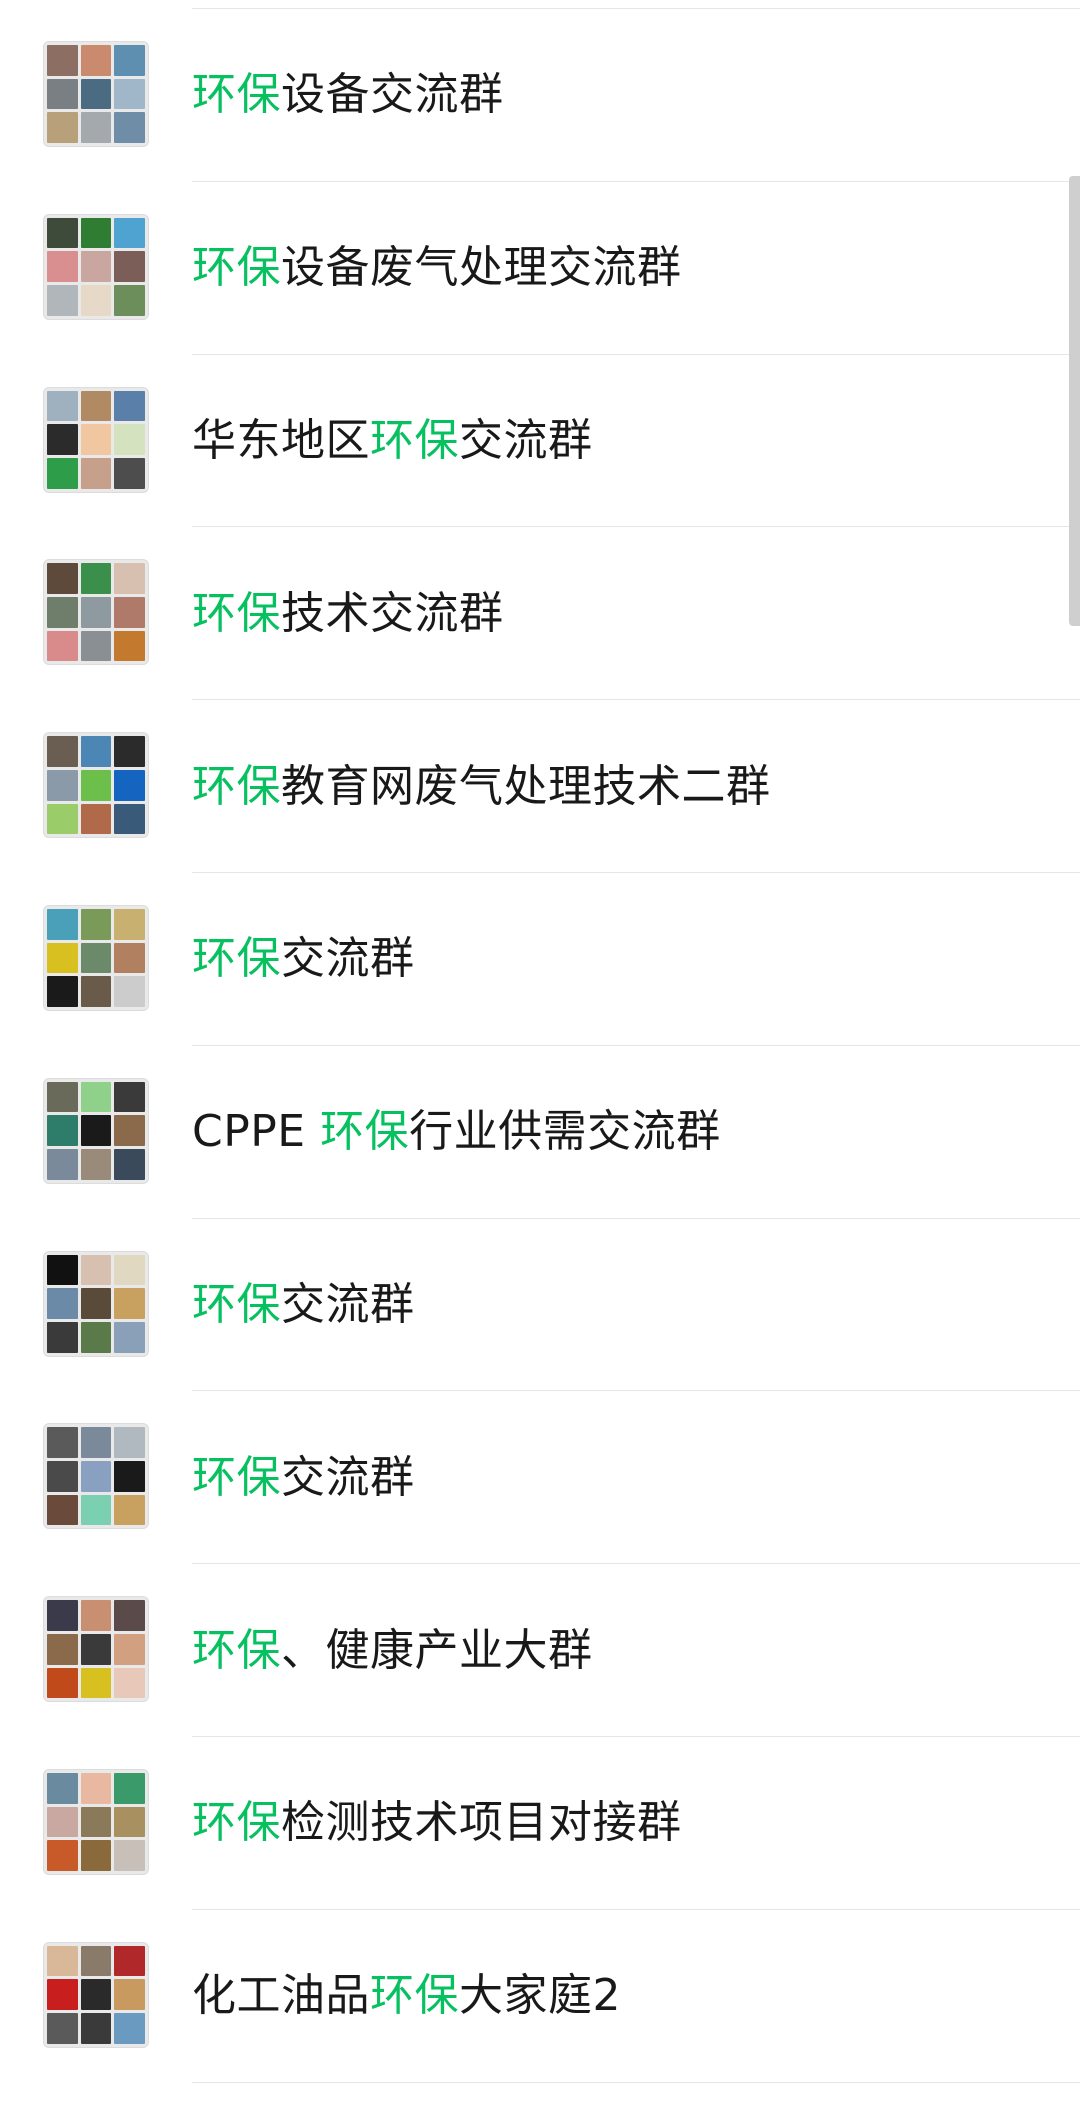 The width and height of the screenshot is (1080, 2101). I want to click on group-list-item: 环保、健康产业大群, so click(540, 1650).